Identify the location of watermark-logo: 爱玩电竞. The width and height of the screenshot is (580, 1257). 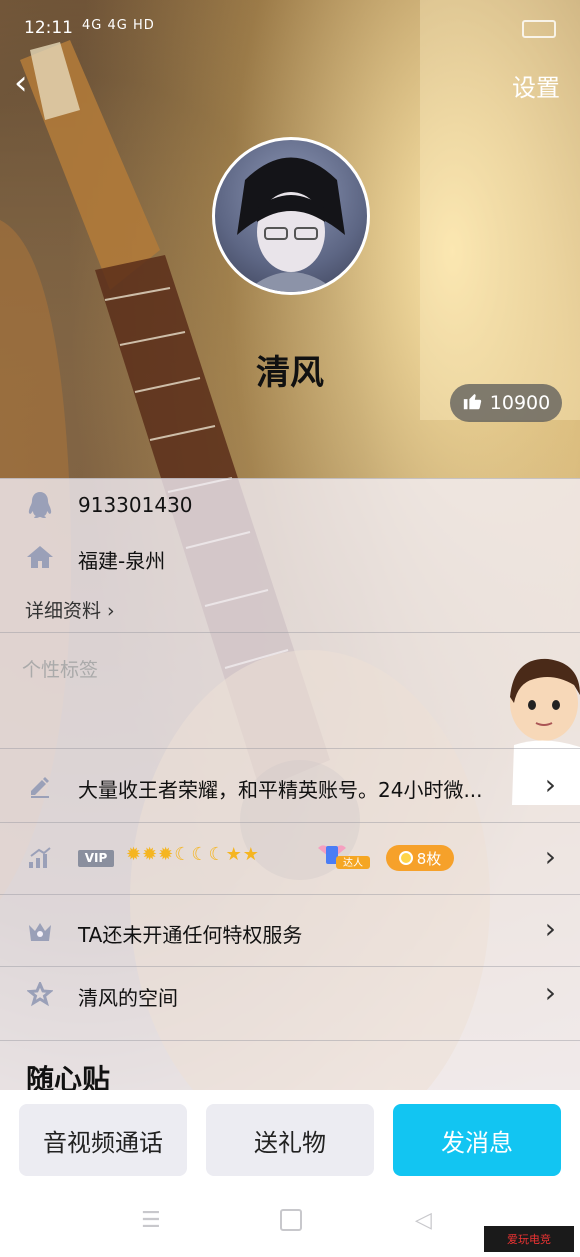
(529, 1239).